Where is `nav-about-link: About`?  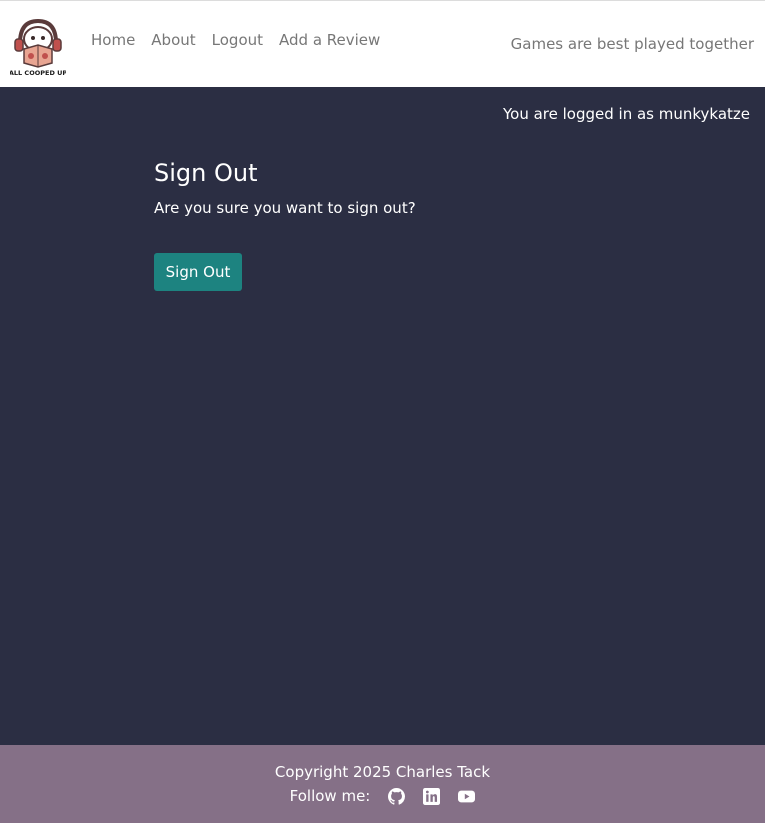 nav-about-link: About is located at coordinates (173, 40).